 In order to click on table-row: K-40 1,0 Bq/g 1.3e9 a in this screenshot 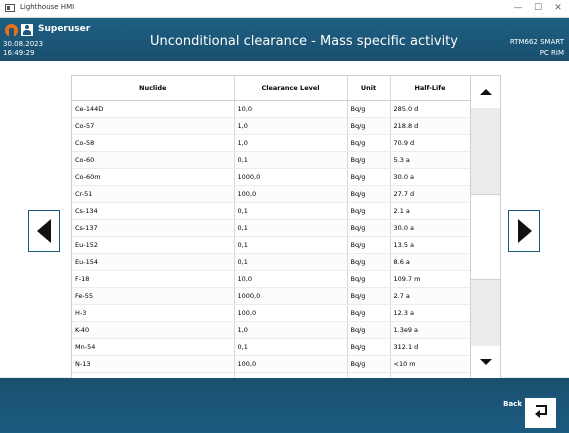, I will do `click(271, 330)`.